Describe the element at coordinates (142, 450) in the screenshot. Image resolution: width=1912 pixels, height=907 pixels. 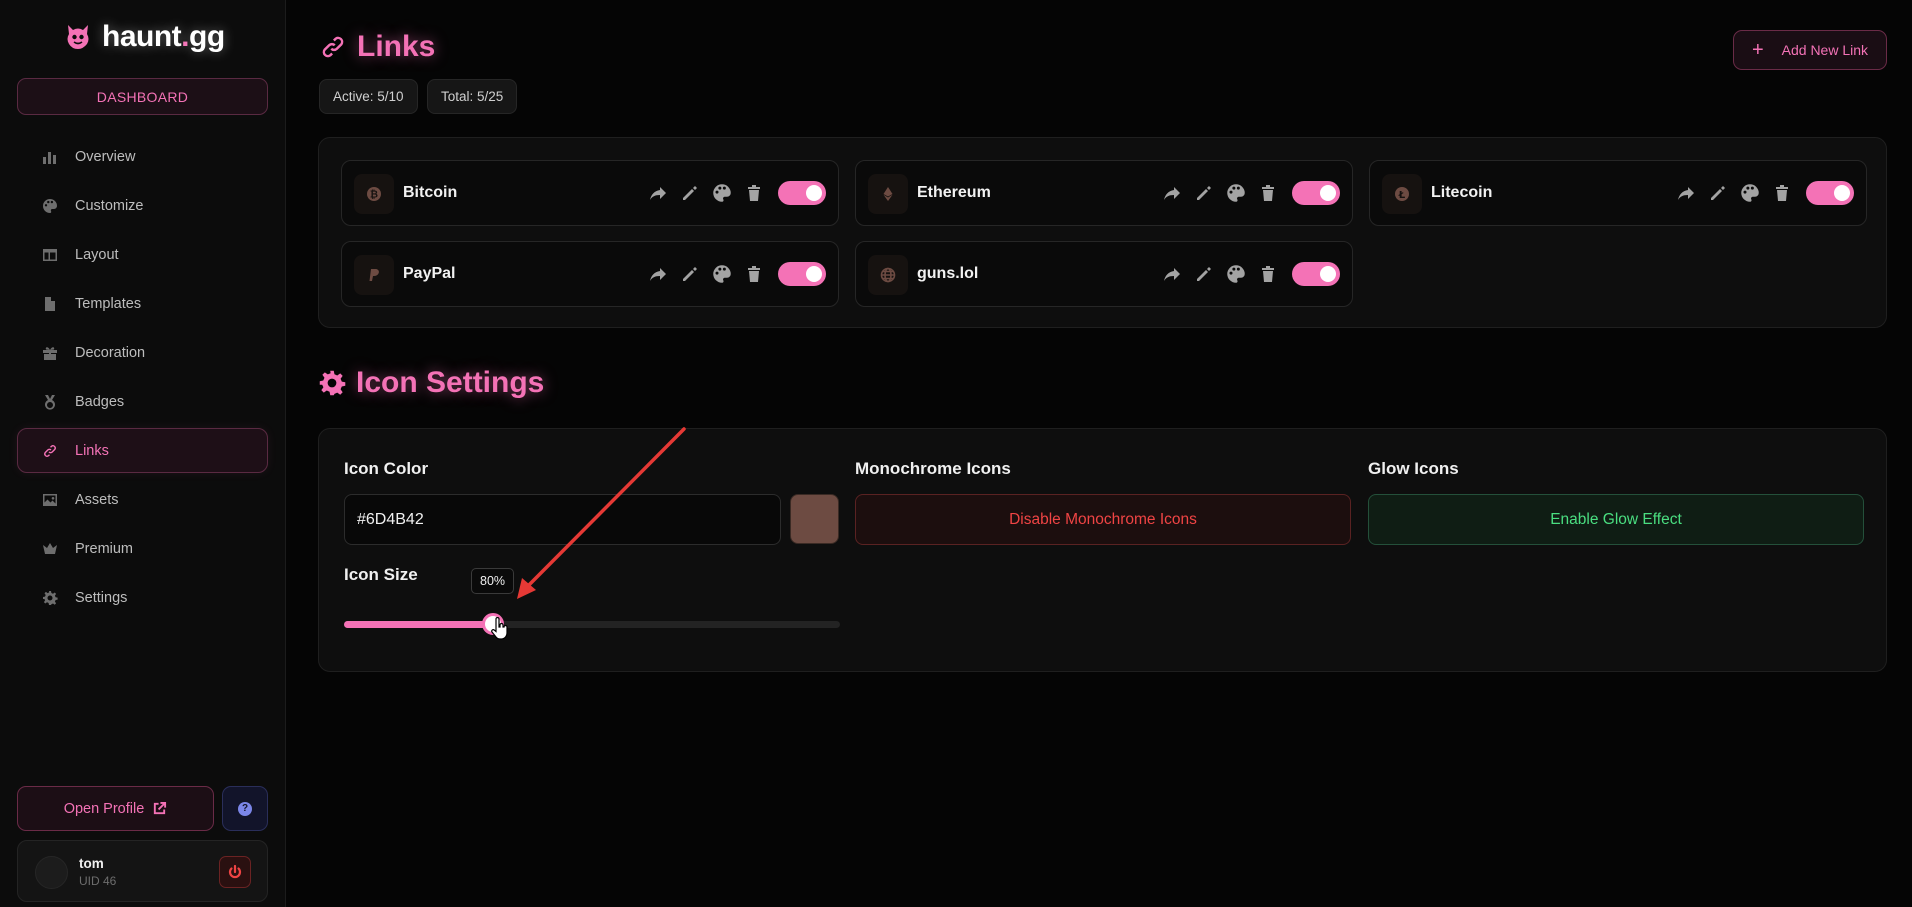
I see `sidebar-item-links: Links` at that location.